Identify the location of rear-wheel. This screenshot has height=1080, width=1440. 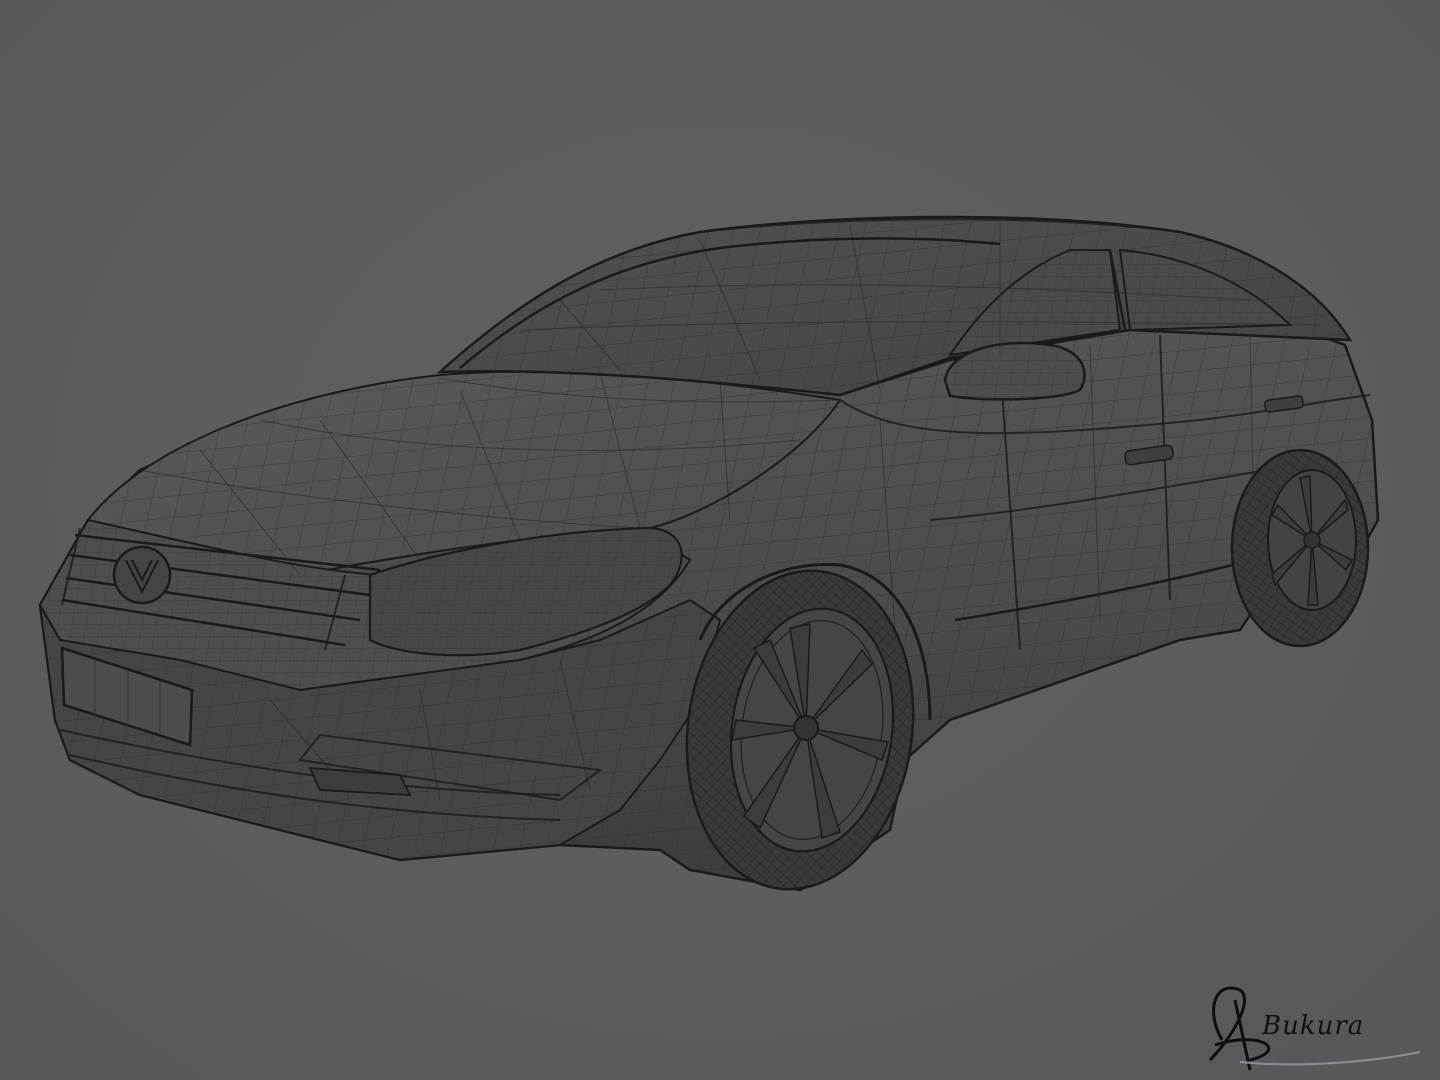
(1300, 548).